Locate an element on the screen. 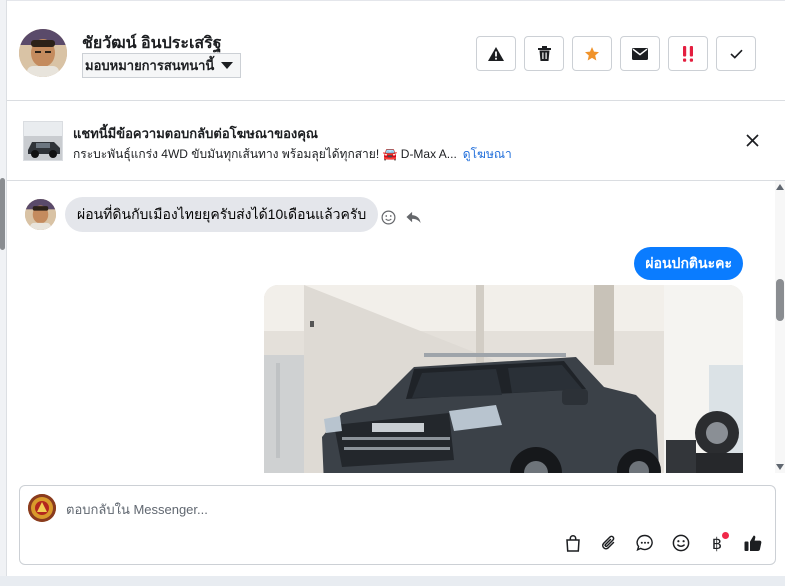  report-spam-button is located at coordinates (496, 53).